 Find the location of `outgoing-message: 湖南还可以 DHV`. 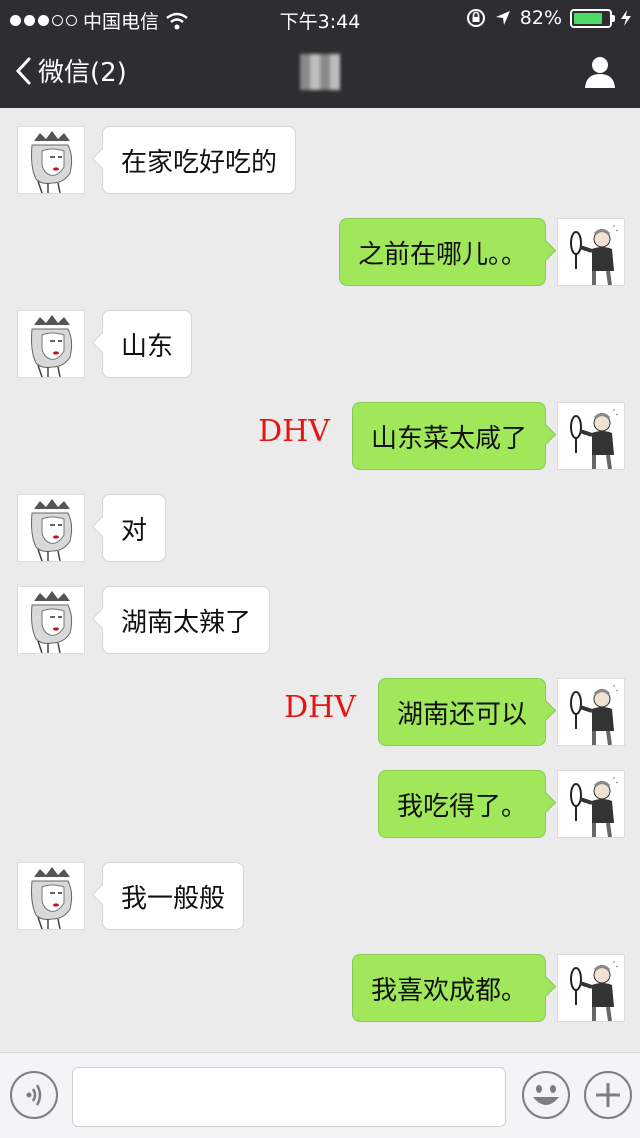

outgoing-message: 湖南还可以 DHV is located at coordinates (320, 713).